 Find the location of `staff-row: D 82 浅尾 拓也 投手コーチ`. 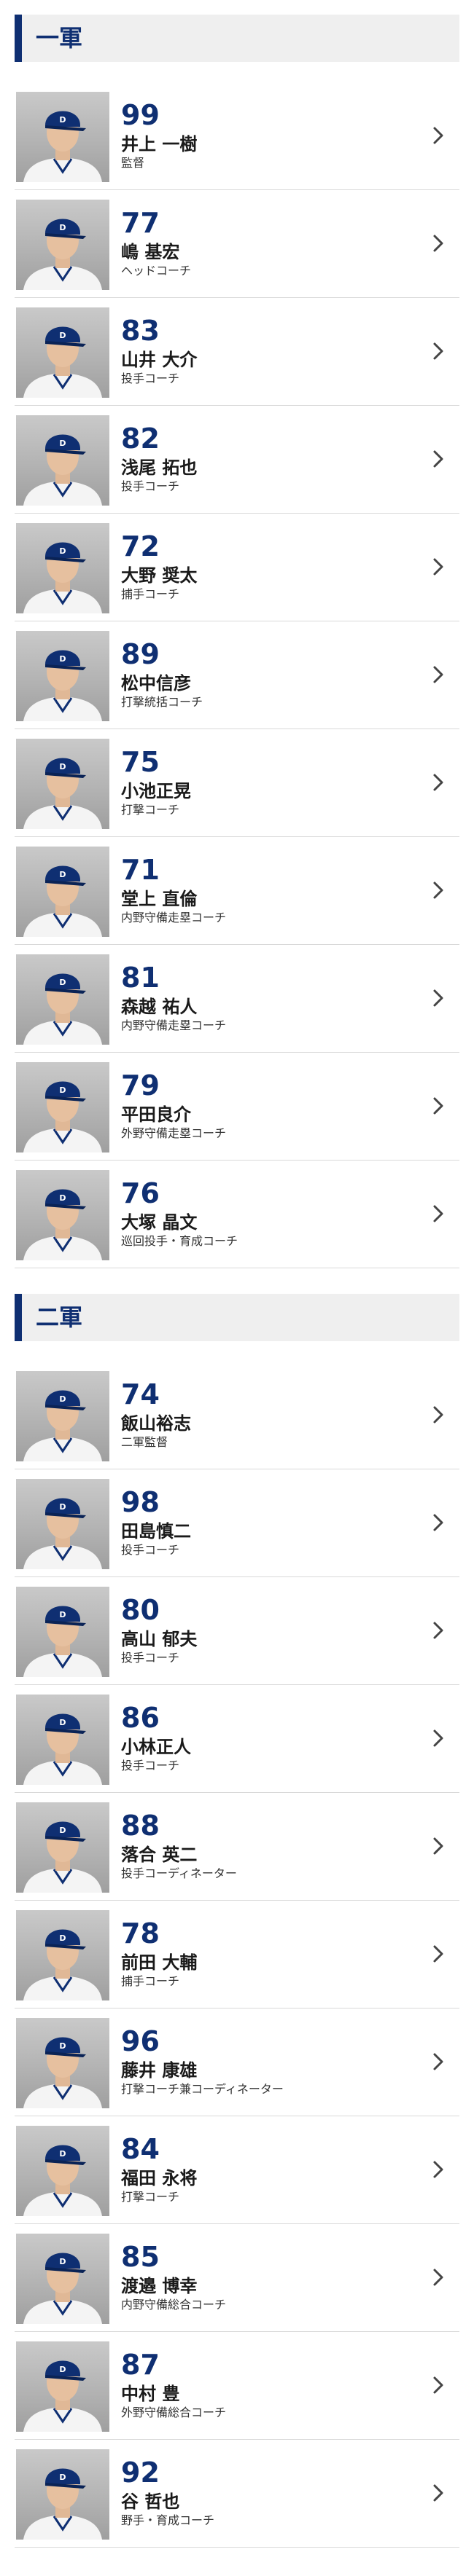

staff-row: D 82 浅尾 拓也 投手コーチ is located at coordinates (237, 460).